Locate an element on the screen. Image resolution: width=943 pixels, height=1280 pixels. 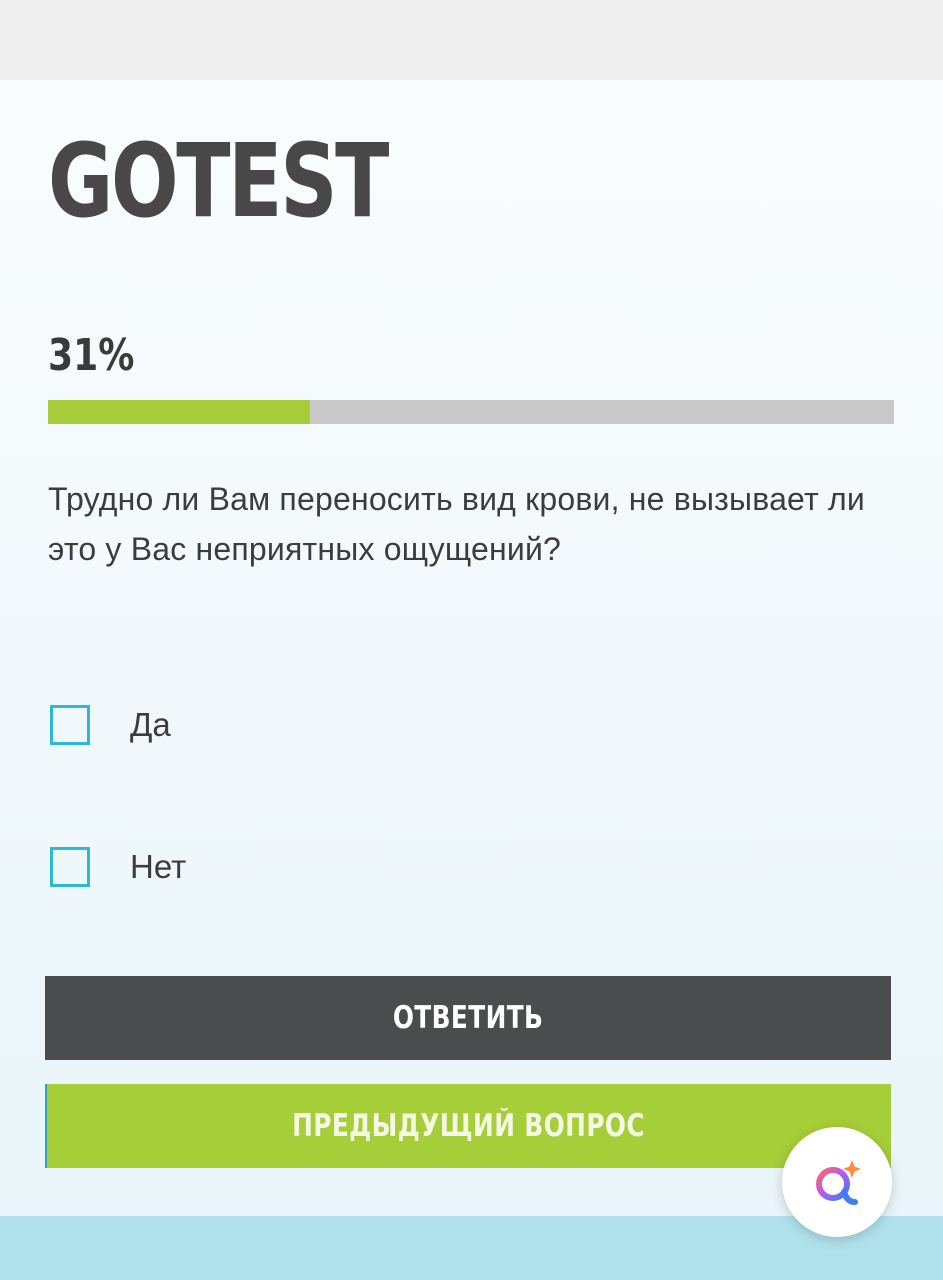
checkbox-no is located at coordinates (70, 867).